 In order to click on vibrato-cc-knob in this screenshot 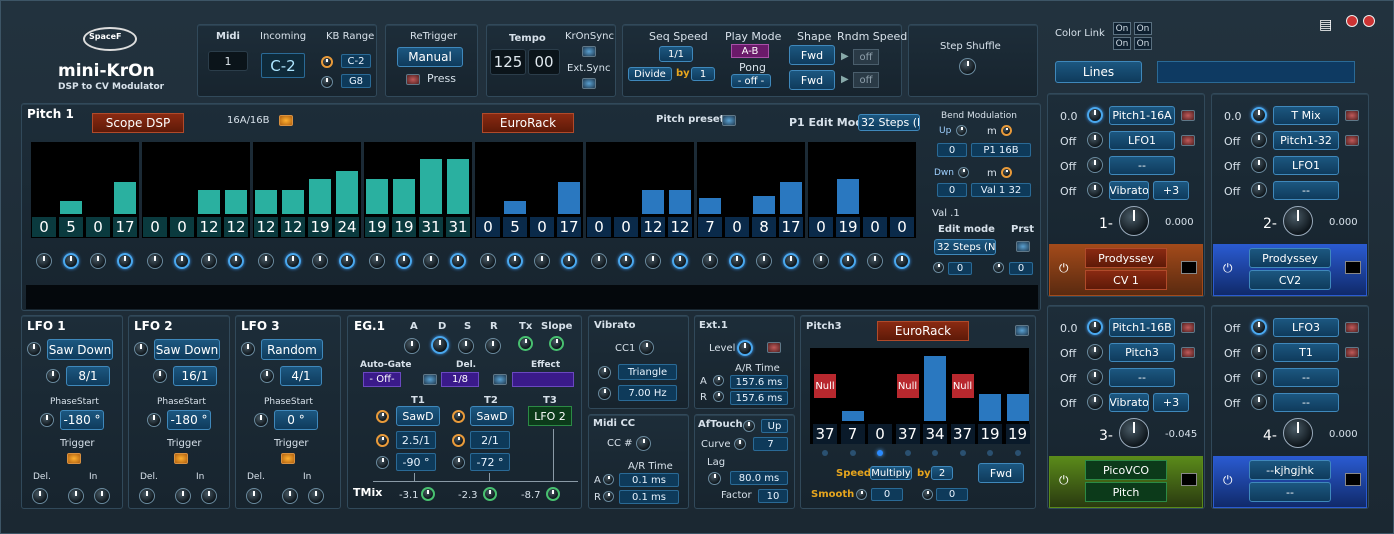, I will do `click(646, 347)`.